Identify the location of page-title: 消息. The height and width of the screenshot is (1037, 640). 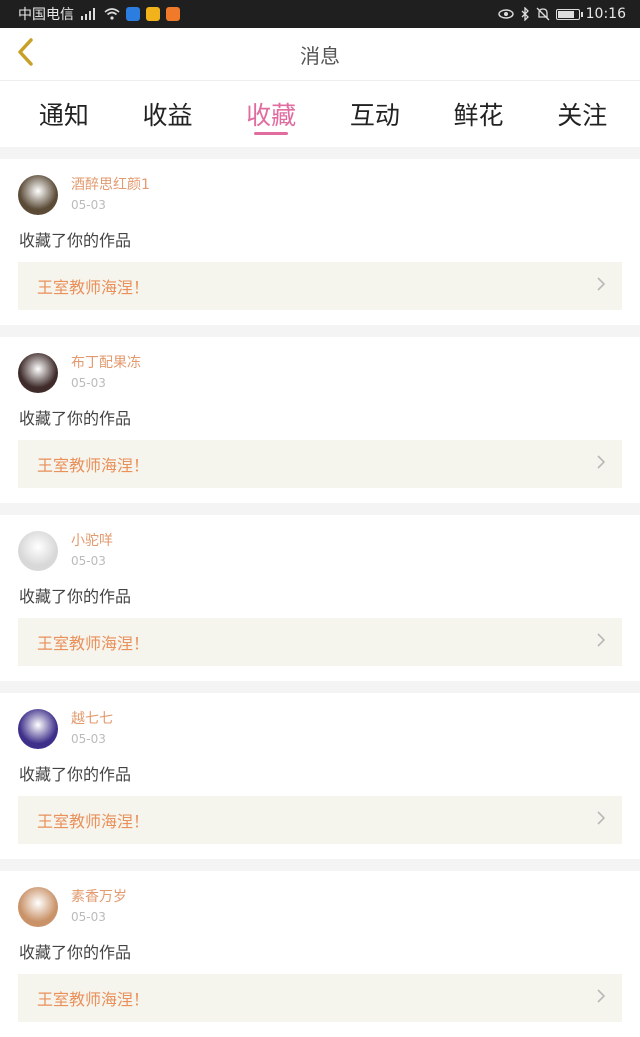
(320, 55).